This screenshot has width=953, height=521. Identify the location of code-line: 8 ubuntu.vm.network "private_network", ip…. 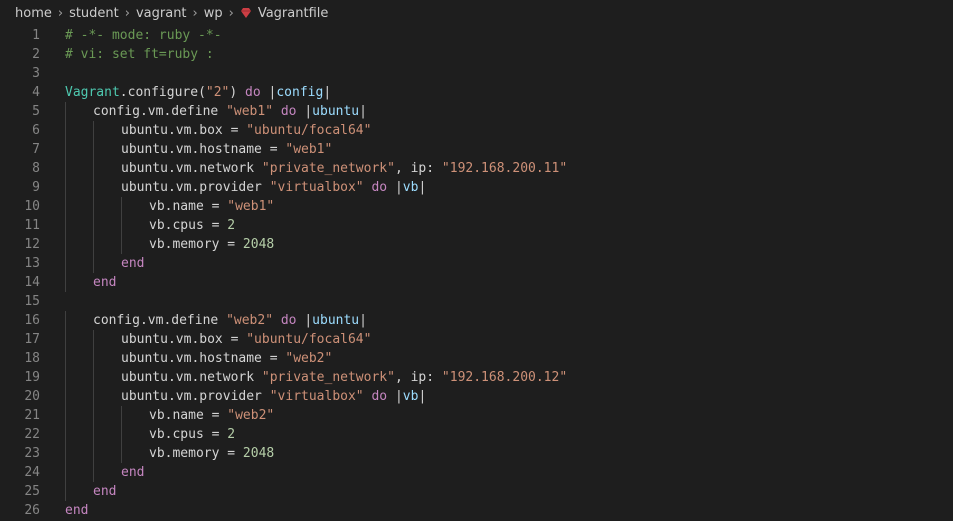
(476, 168).